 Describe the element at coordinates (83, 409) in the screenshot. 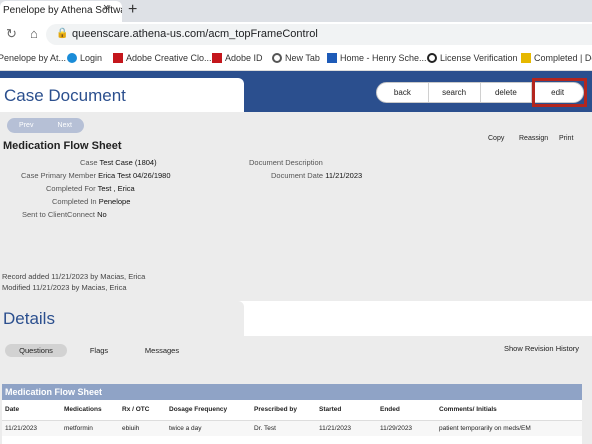

I see `col-medications: Medications` at that location.